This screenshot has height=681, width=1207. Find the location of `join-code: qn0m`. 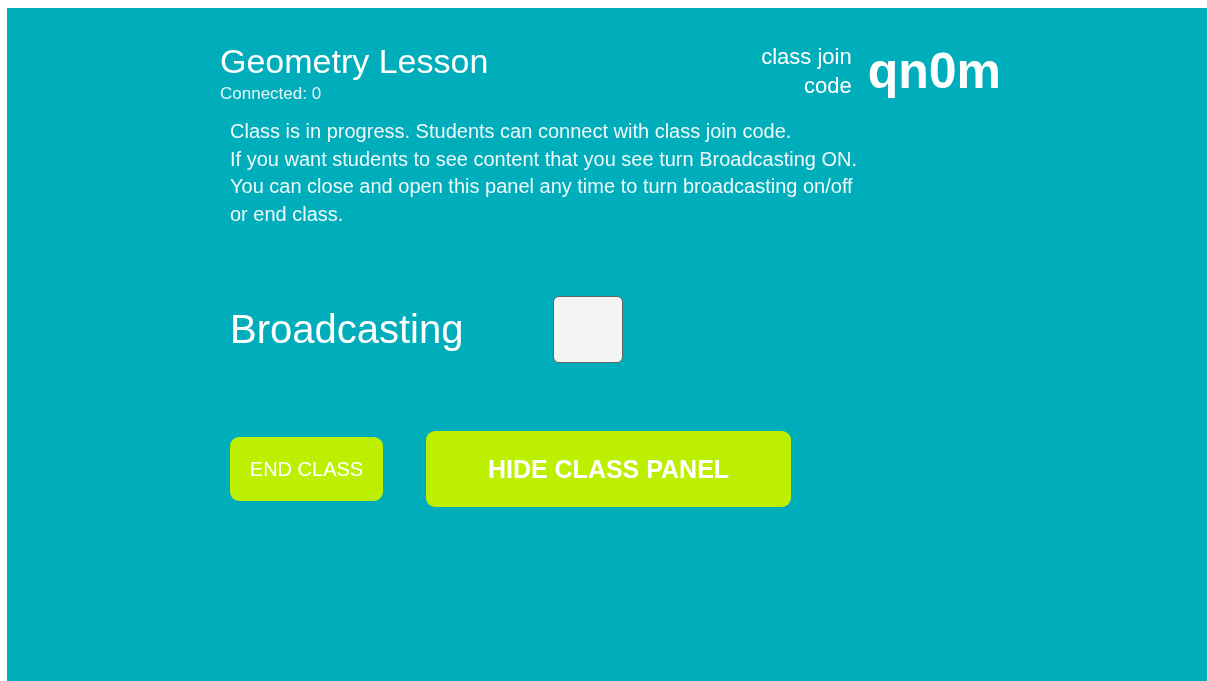

join-code: qn0m is located at coordinates (934, 71).